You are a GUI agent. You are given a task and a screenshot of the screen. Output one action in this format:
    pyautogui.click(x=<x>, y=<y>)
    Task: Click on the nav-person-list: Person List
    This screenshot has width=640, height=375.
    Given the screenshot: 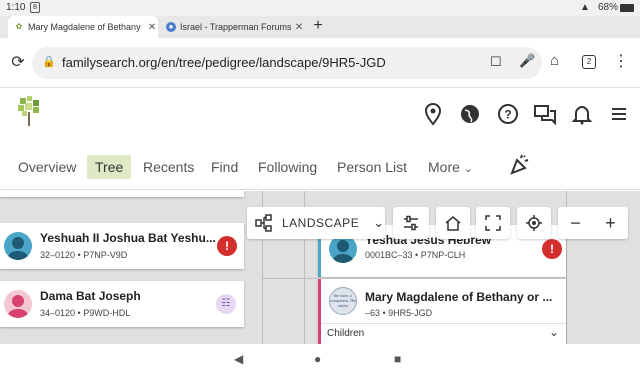 What is the action you would take?
    pyautogui.click(x=372, y=167)
    